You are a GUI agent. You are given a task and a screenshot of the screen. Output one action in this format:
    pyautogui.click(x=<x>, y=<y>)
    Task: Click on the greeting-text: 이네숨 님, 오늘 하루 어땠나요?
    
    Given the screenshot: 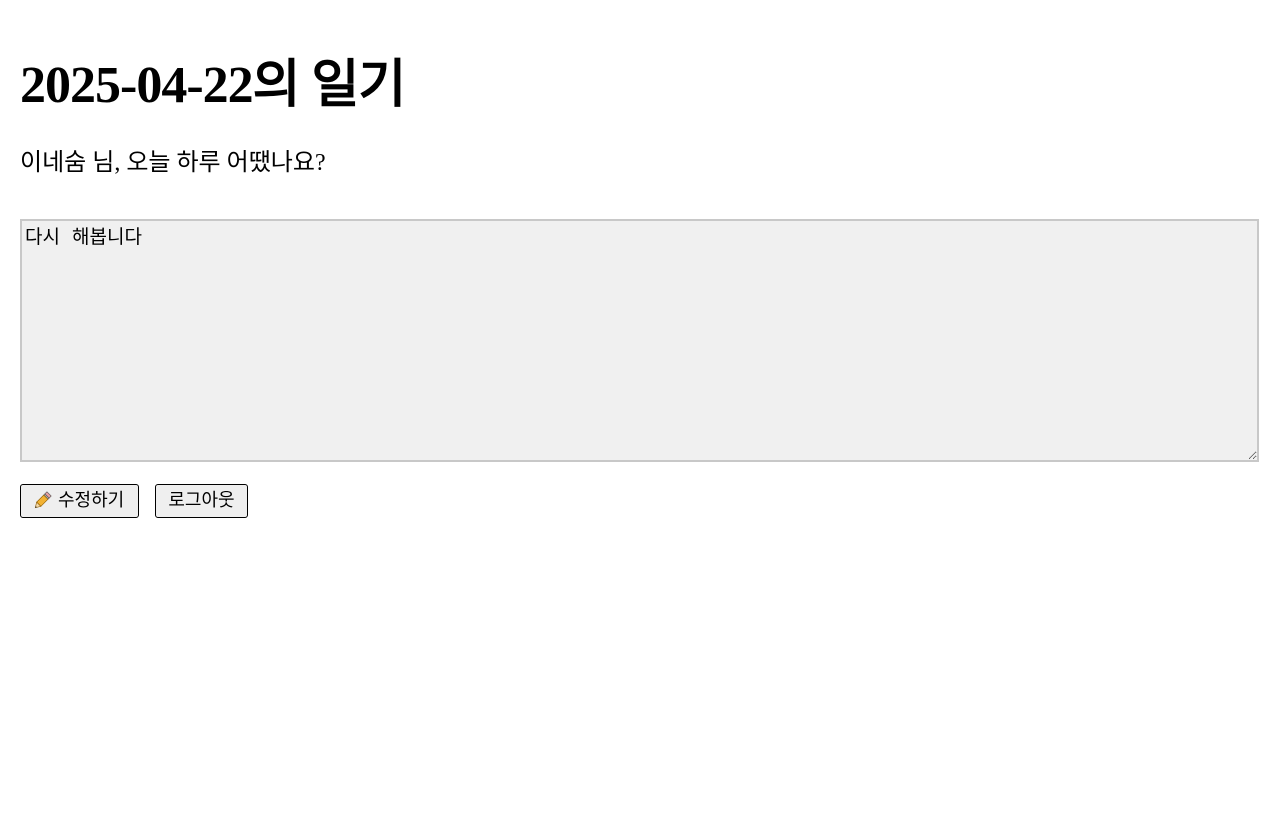 What is the action you would take?
    pyautogui.click(x=173, y=163)
    